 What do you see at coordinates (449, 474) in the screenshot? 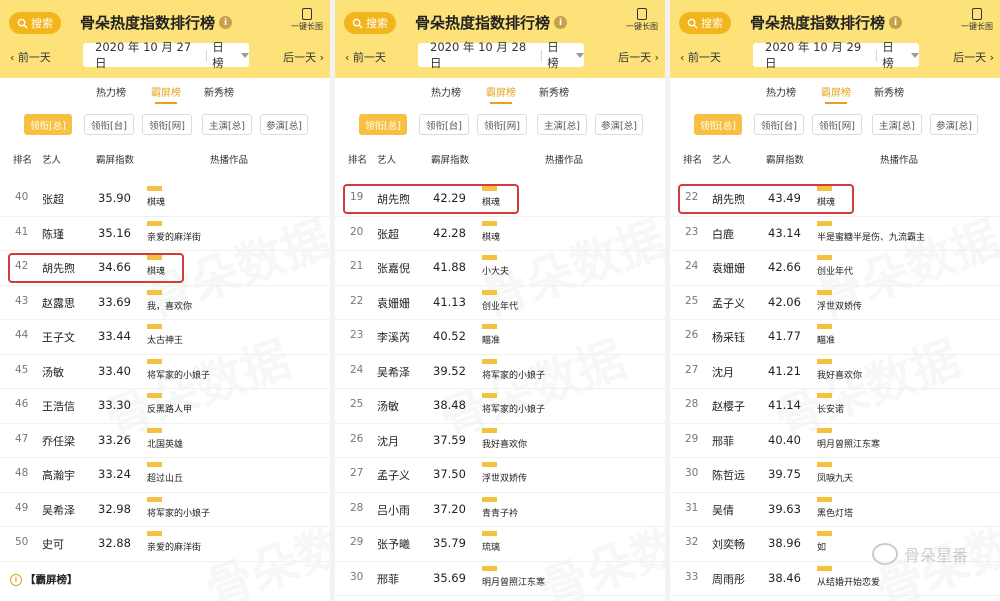
I see `index-value: 37.50` at bounding box center [449, 474].